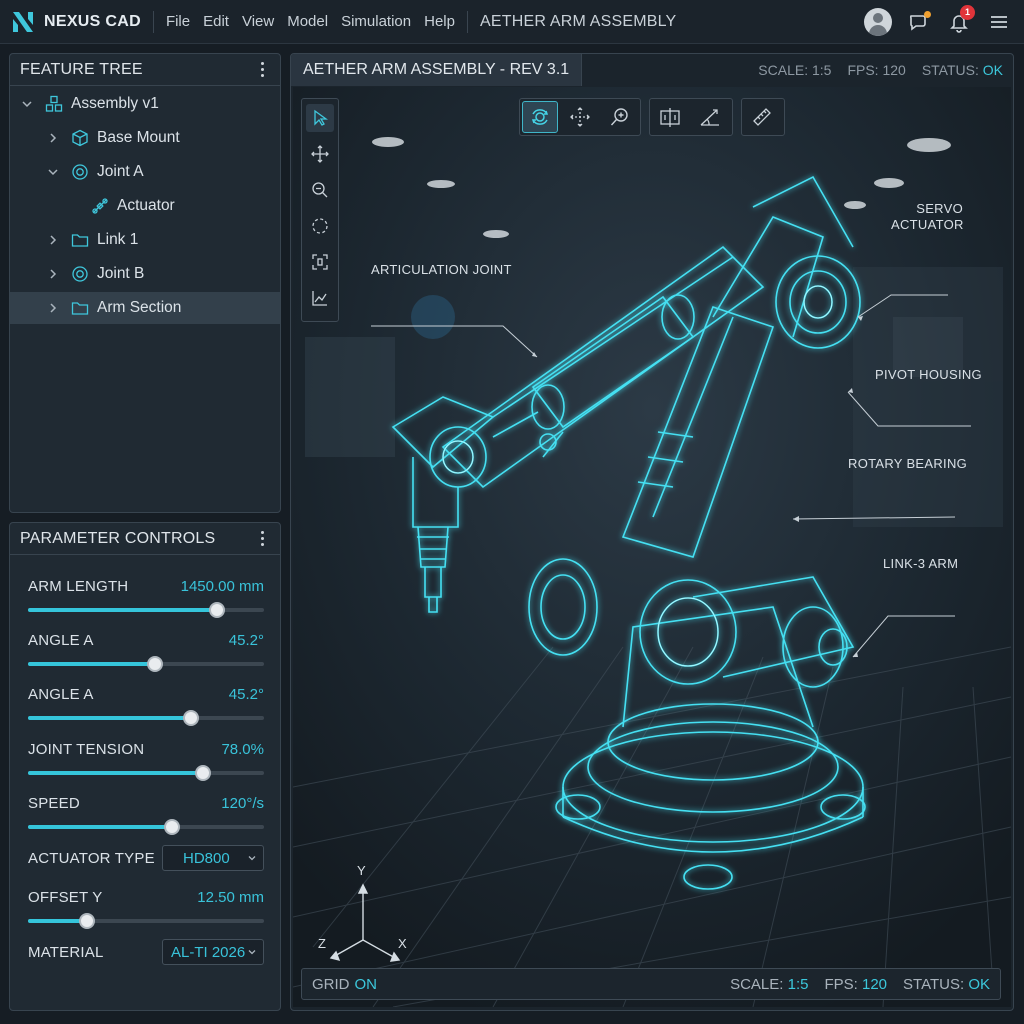  Describe the element at coordinates (178, 21) in the screenshot. I see `menu-file: File` at that location.